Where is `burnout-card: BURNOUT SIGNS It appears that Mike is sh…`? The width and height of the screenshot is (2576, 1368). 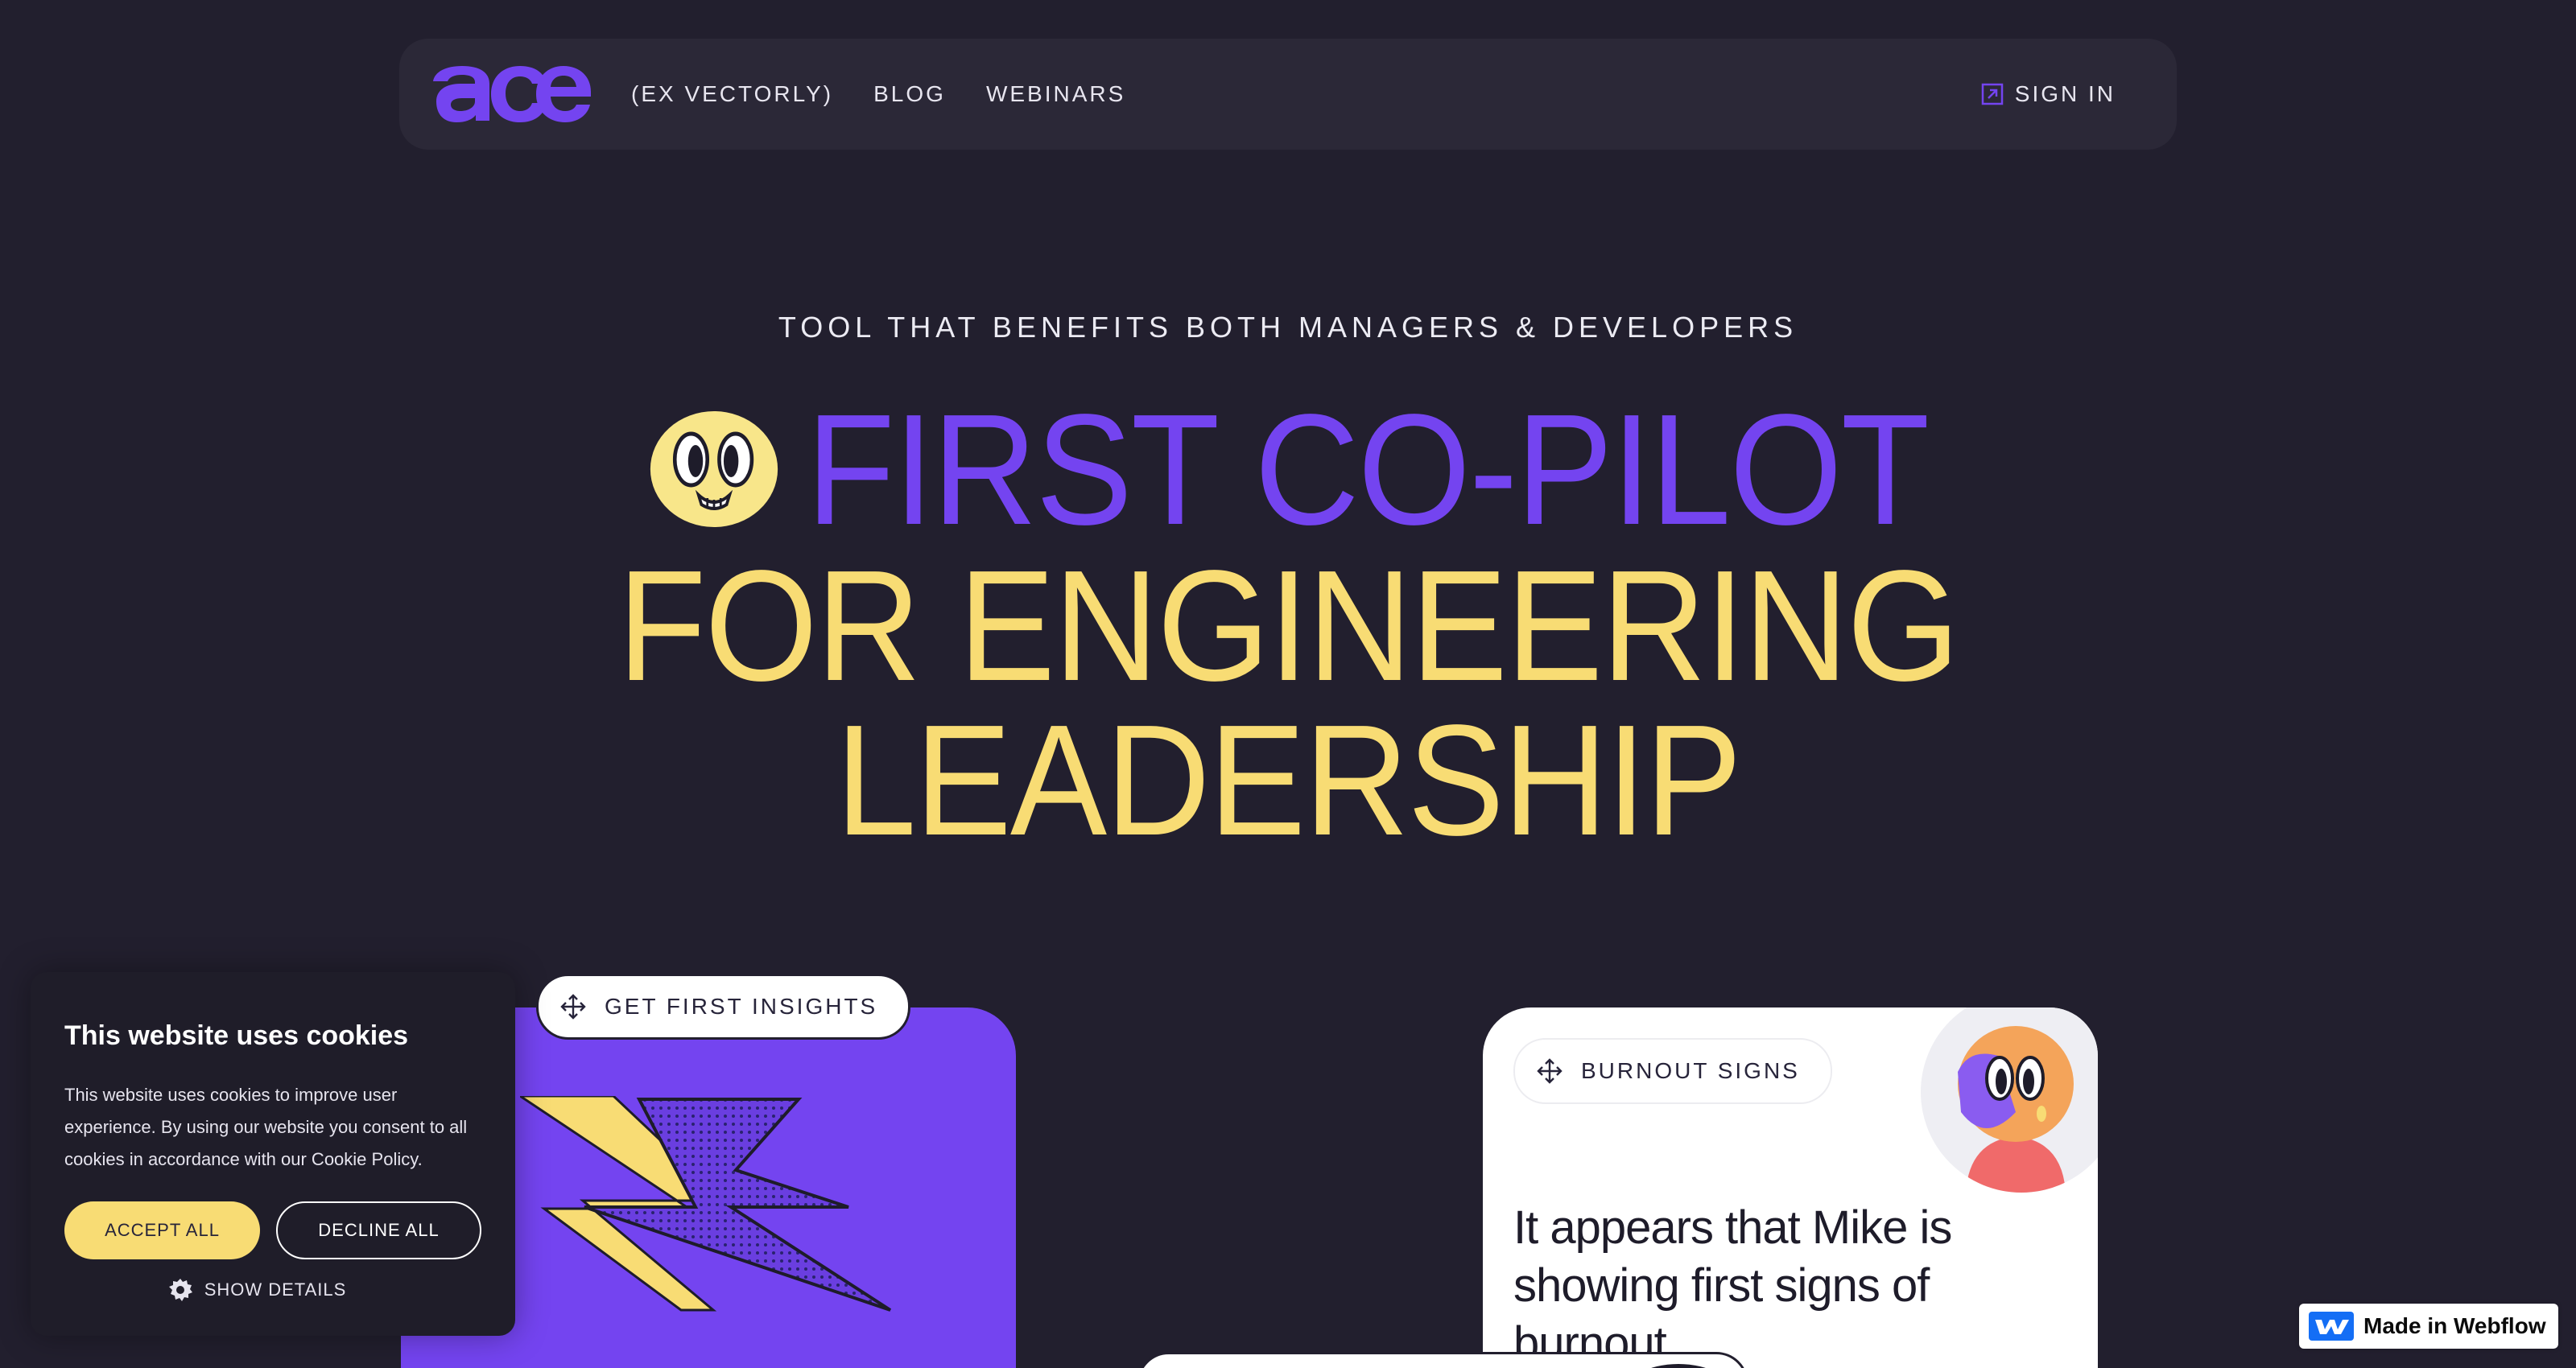
burnout-card: BURNOUT SIGNS It appears that Mike is sh… is located at coordinates (1790, 1187).